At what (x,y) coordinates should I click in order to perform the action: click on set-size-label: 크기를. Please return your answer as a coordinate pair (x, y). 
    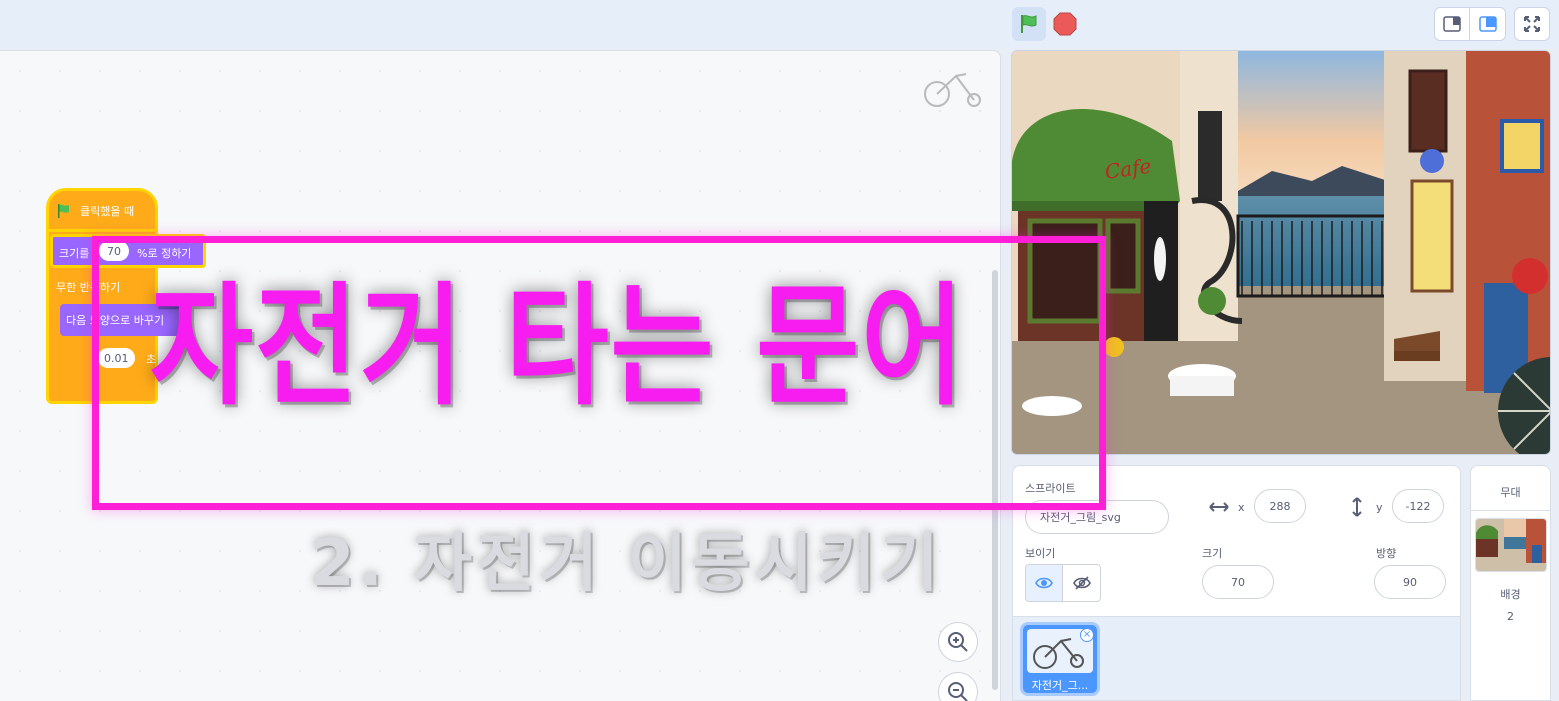
    Looking at the image, I should click on (74, 253).